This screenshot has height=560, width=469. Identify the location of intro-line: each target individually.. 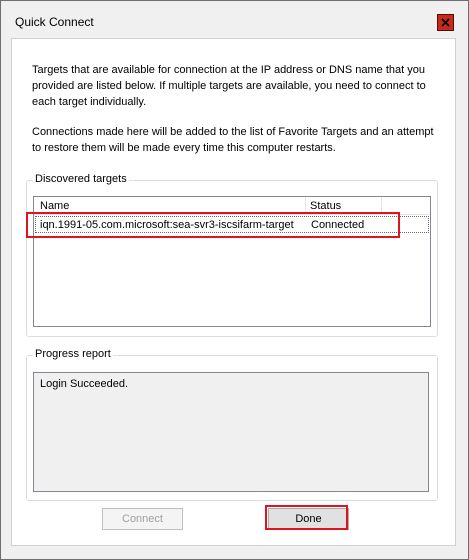
(89, 102).